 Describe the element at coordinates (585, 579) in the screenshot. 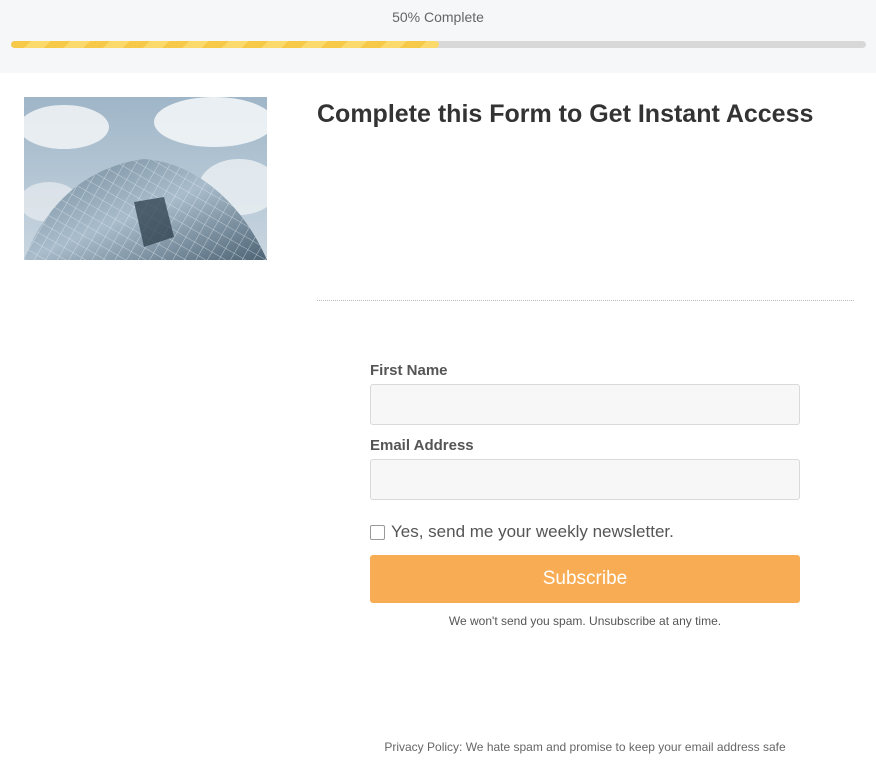

I see `subscribe-button: Subscribe` at that location.